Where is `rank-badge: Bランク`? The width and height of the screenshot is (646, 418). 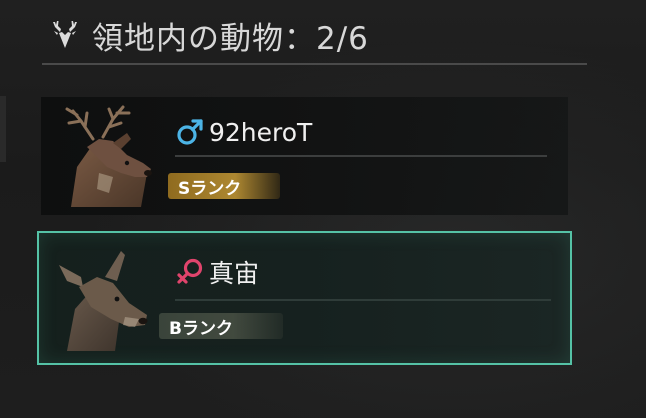 rank-badge: Bランク is located at coordinates (221, 326).